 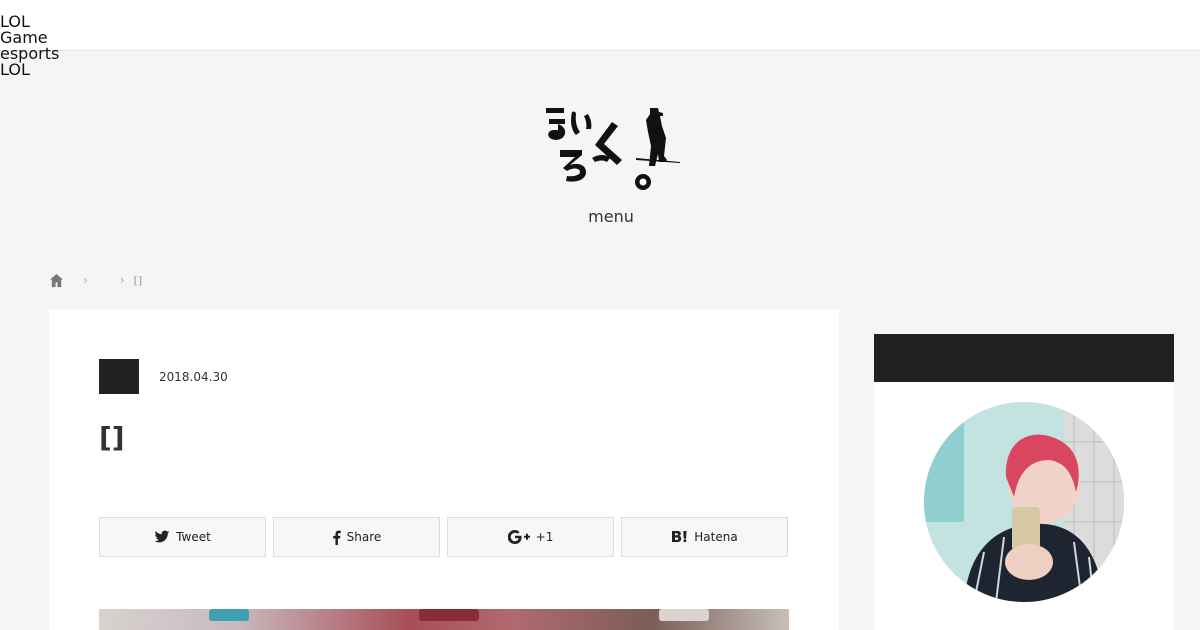 I want to click on breadcrumb: › › [], so click(x=95, y=280).